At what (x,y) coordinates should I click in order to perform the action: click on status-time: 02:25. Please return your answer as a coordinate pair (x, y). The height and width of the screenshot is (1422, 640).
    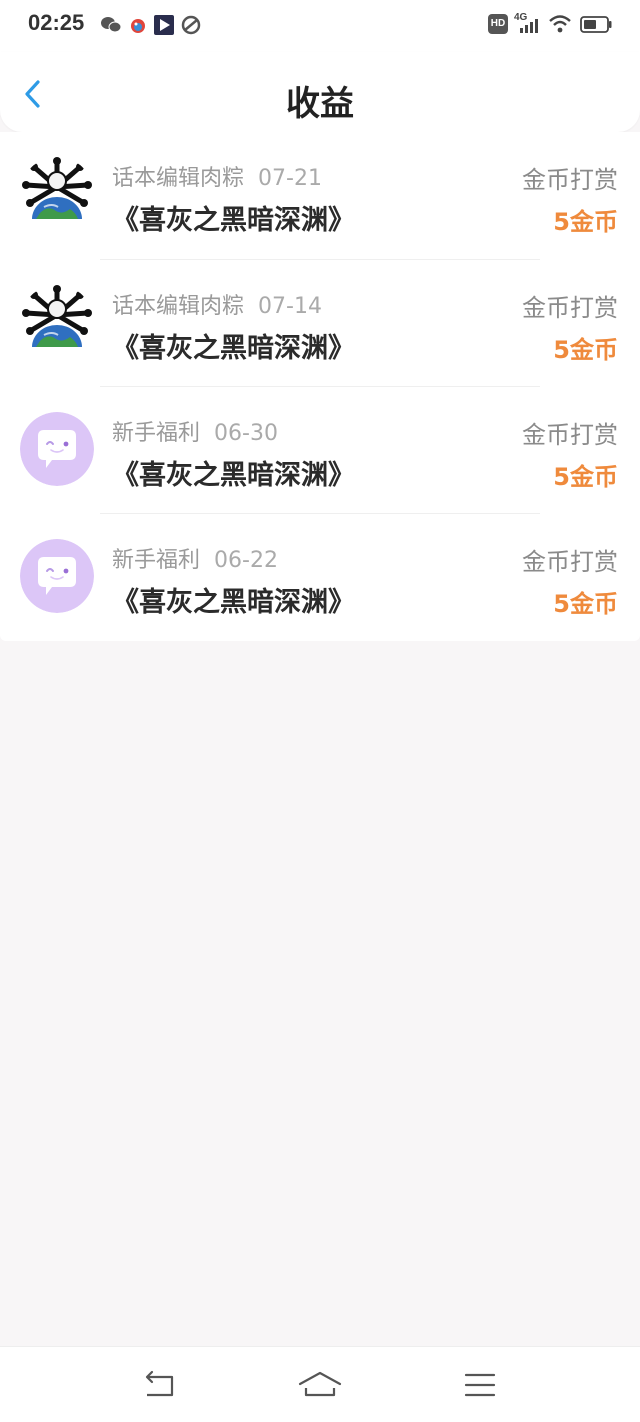
    Looking at the image, I should click on (56, 22).